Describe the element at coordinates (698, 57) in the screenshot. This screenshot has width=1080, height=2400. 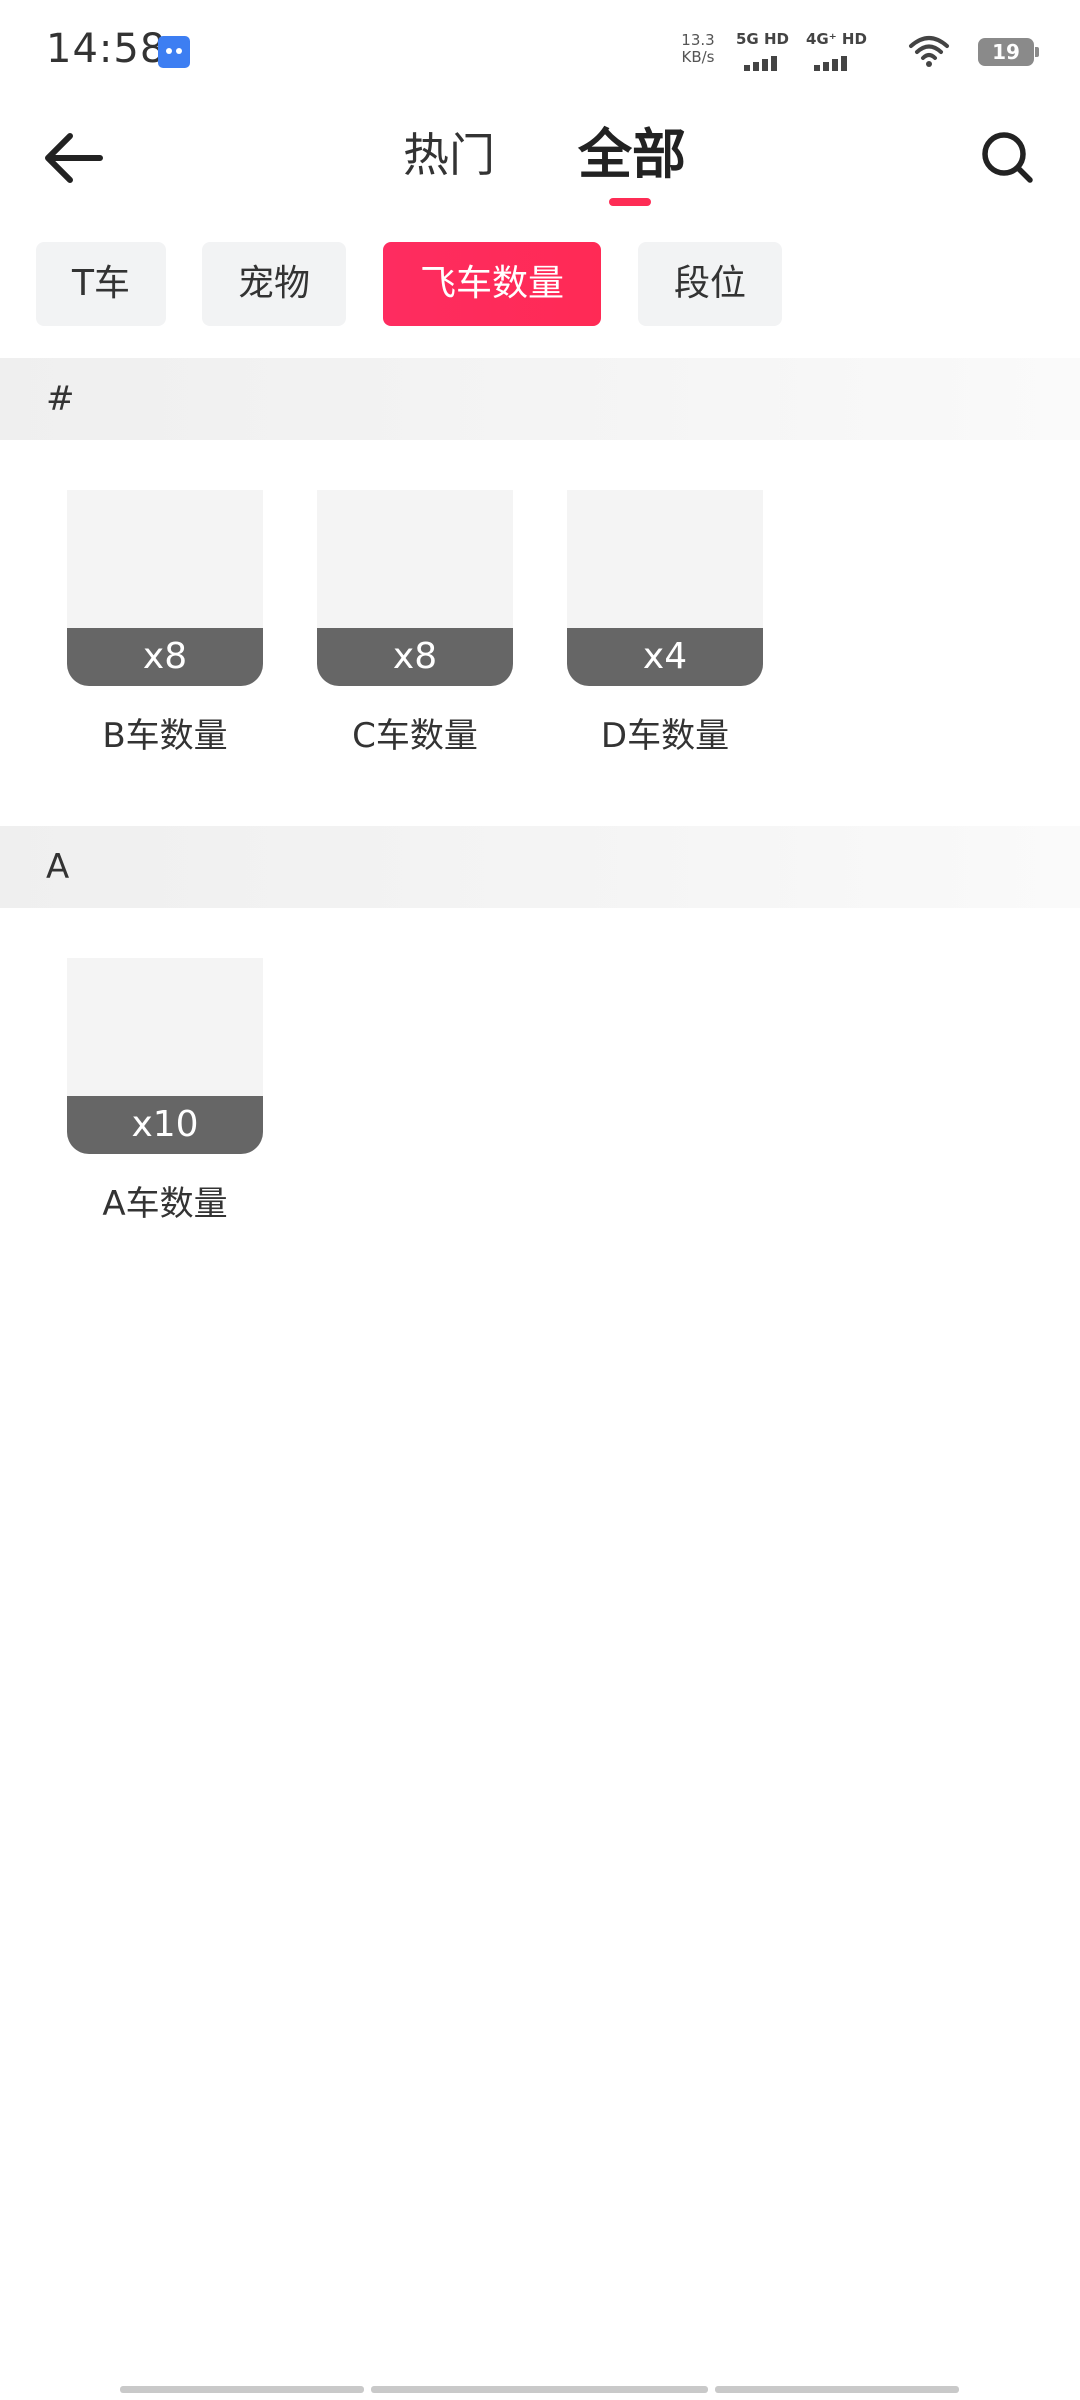
I see `network-speed-unit: KB/s` at that location.